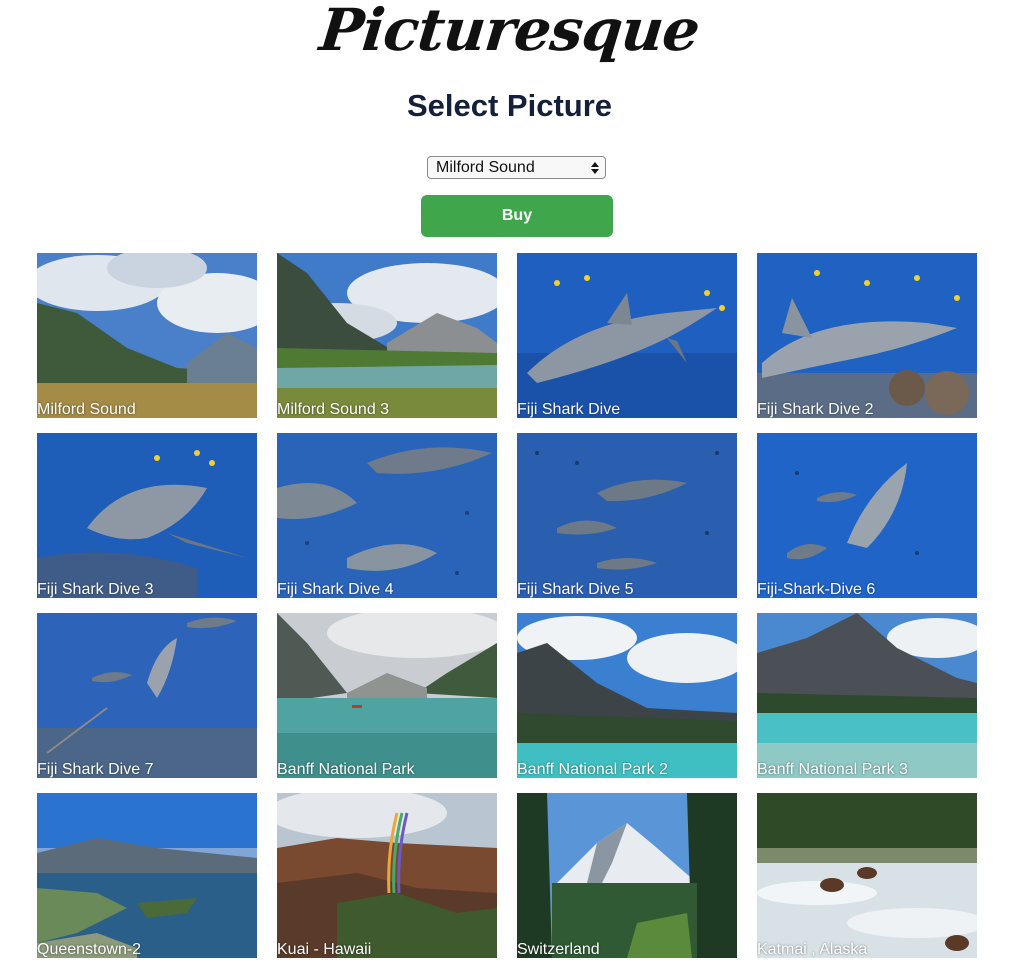 The image size is (1019, 960). I want to click on gallery-tile: Fiji Shark Dive 3, so click(147, 515).